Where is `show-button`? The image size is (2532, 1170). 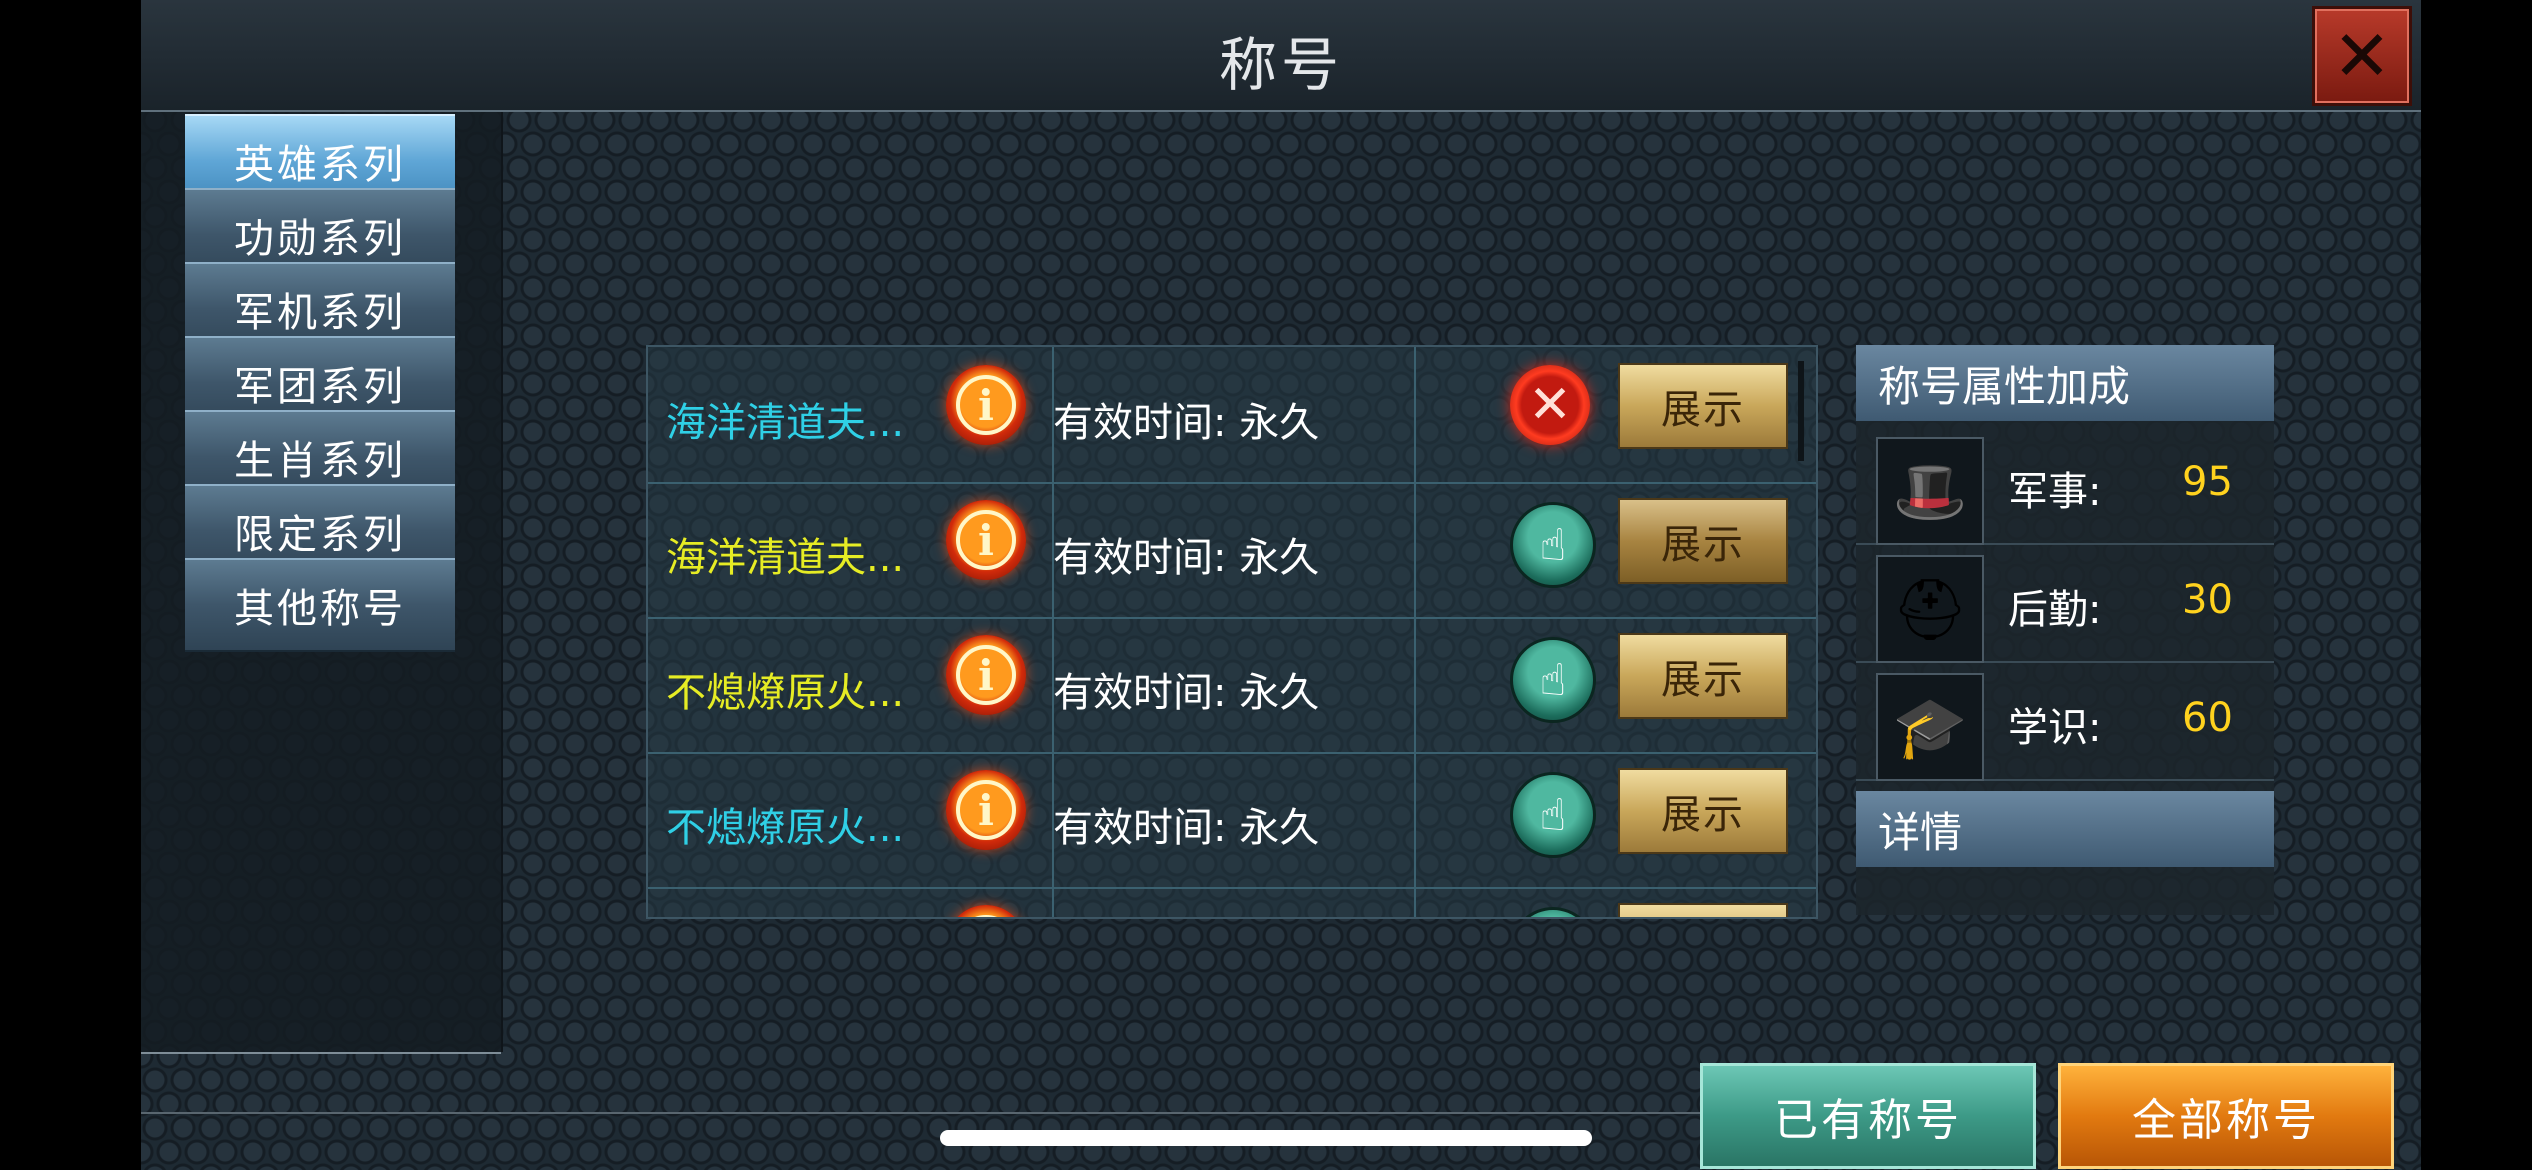
show-button is located at coordinates (1703, 910).